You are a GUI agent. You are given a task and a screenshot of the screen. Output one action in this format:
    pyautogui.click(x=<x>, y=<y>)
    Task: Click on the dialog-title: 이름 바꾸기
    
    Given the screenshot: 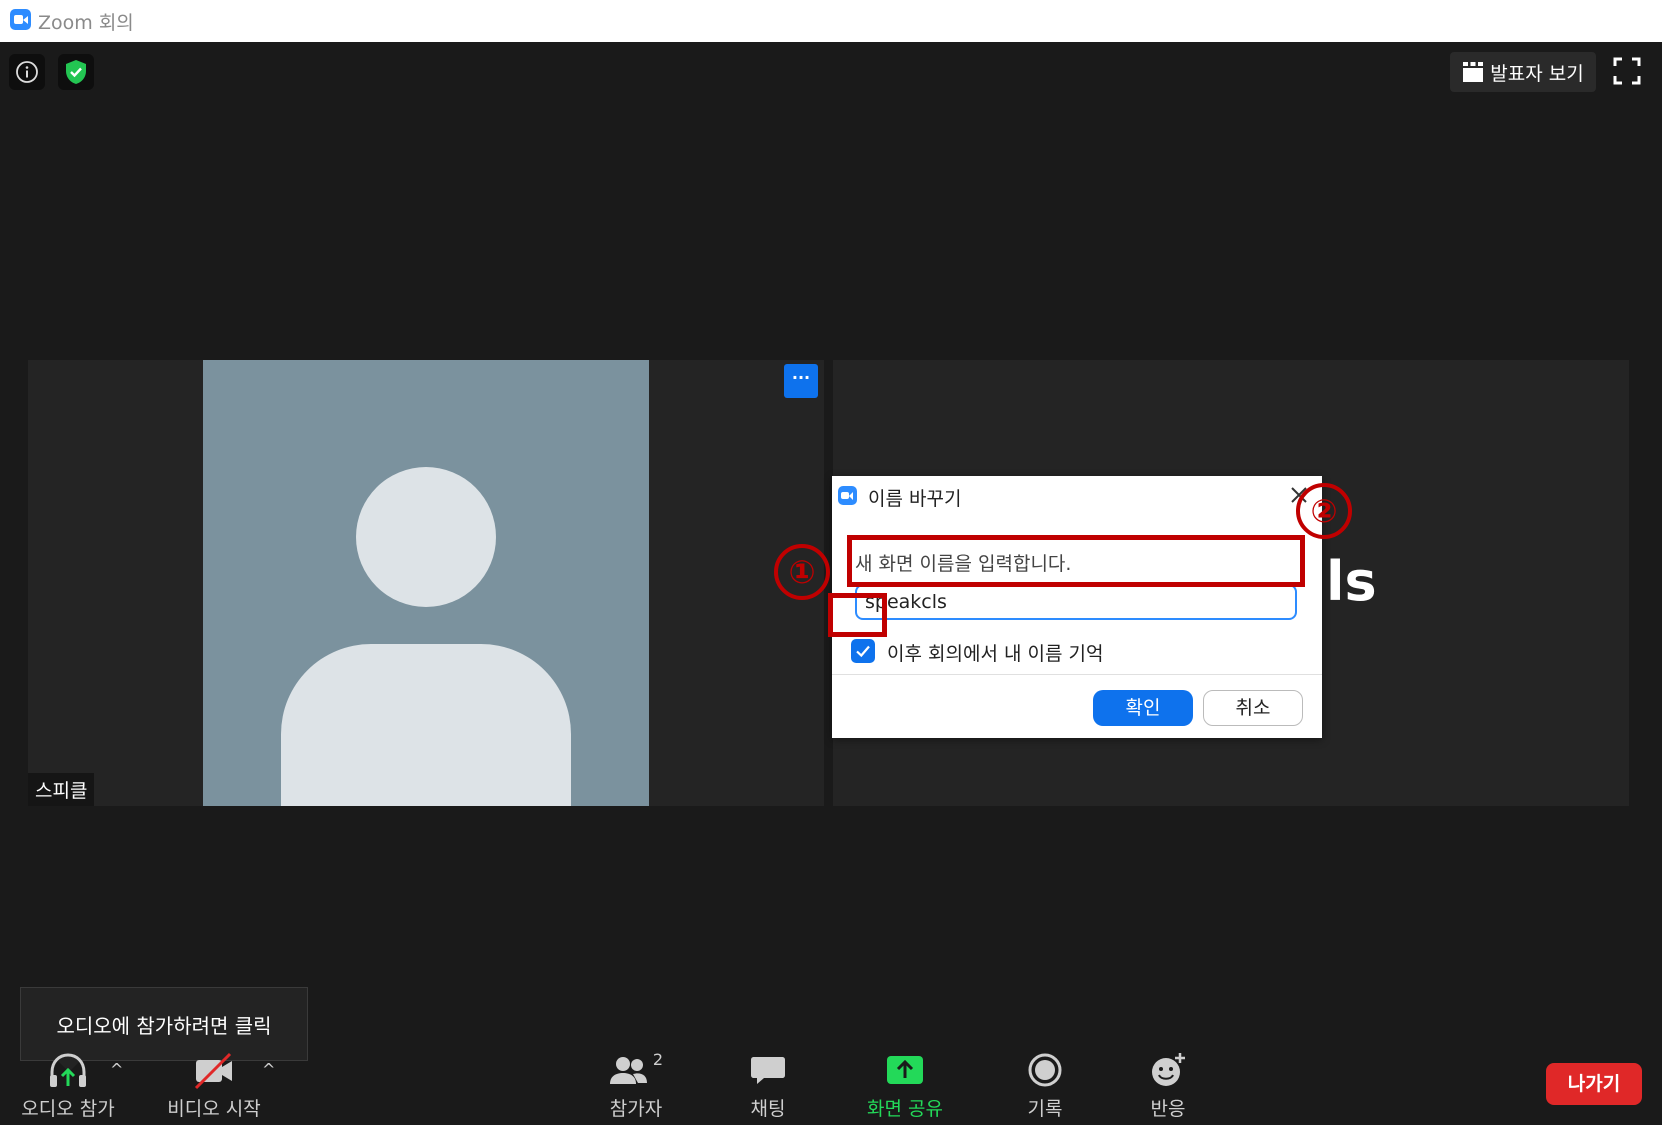 What is the action you would take?
    pyautogui.click(x=915, y=499)
    